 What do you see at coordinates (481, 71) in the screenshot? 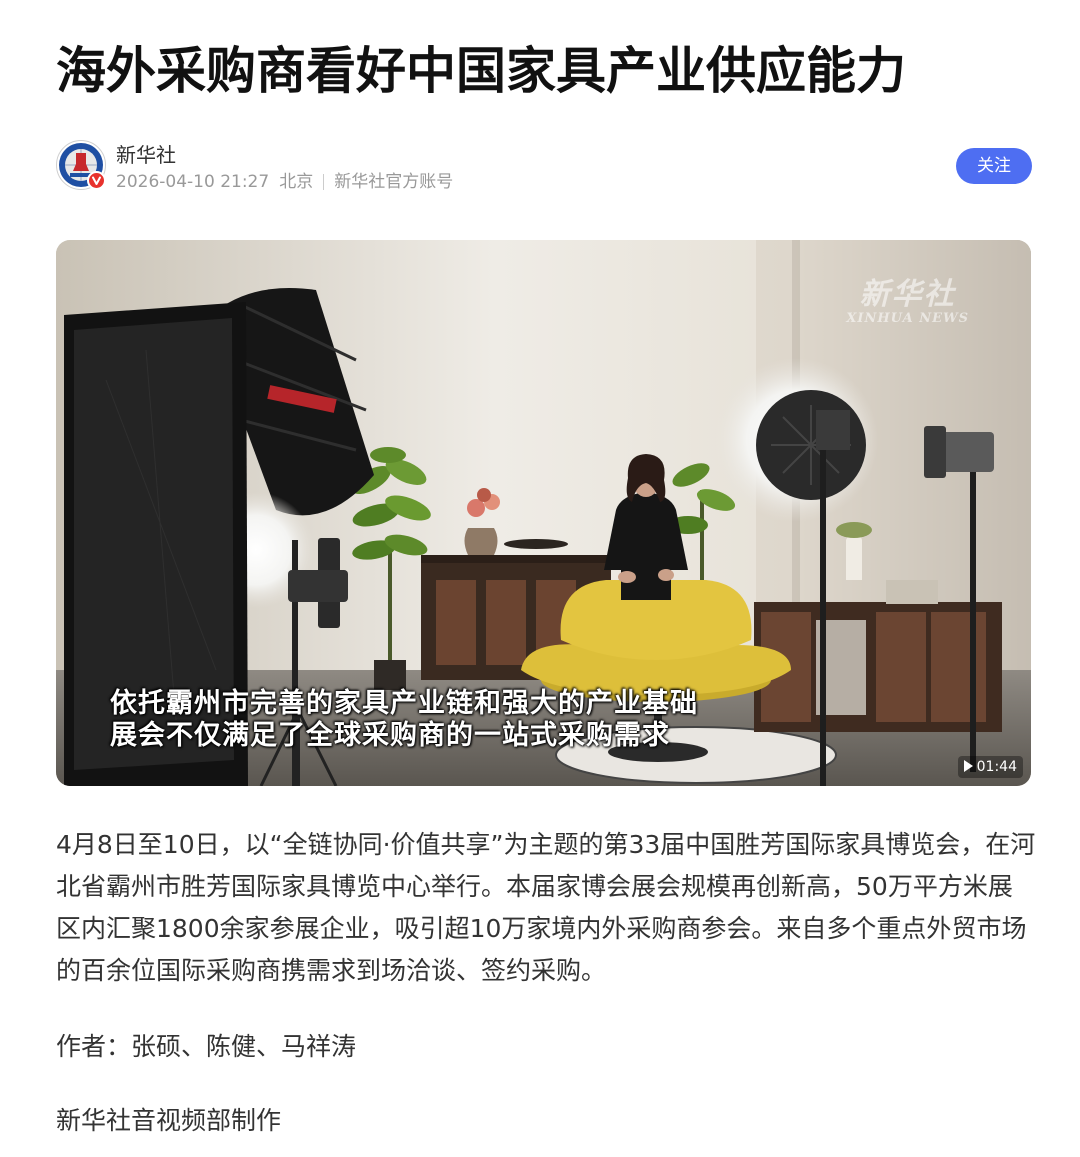
I see `article-title: 海外采购商看好中国家具产业供应能力` at bounding box center [481, 71].